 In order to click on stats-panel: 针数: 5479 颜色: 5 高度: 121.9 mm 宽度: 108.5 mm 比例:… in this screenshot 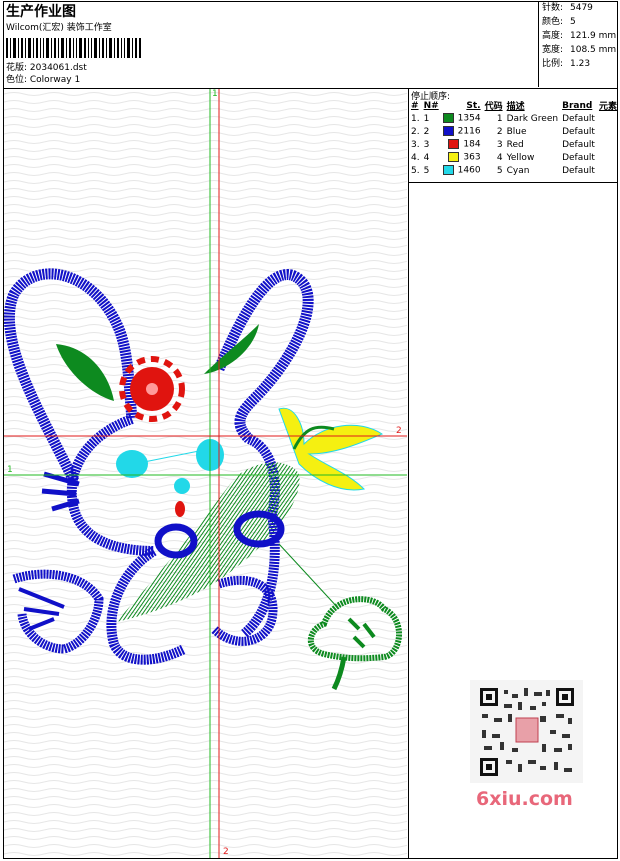, I will do `click(578, 44)`.